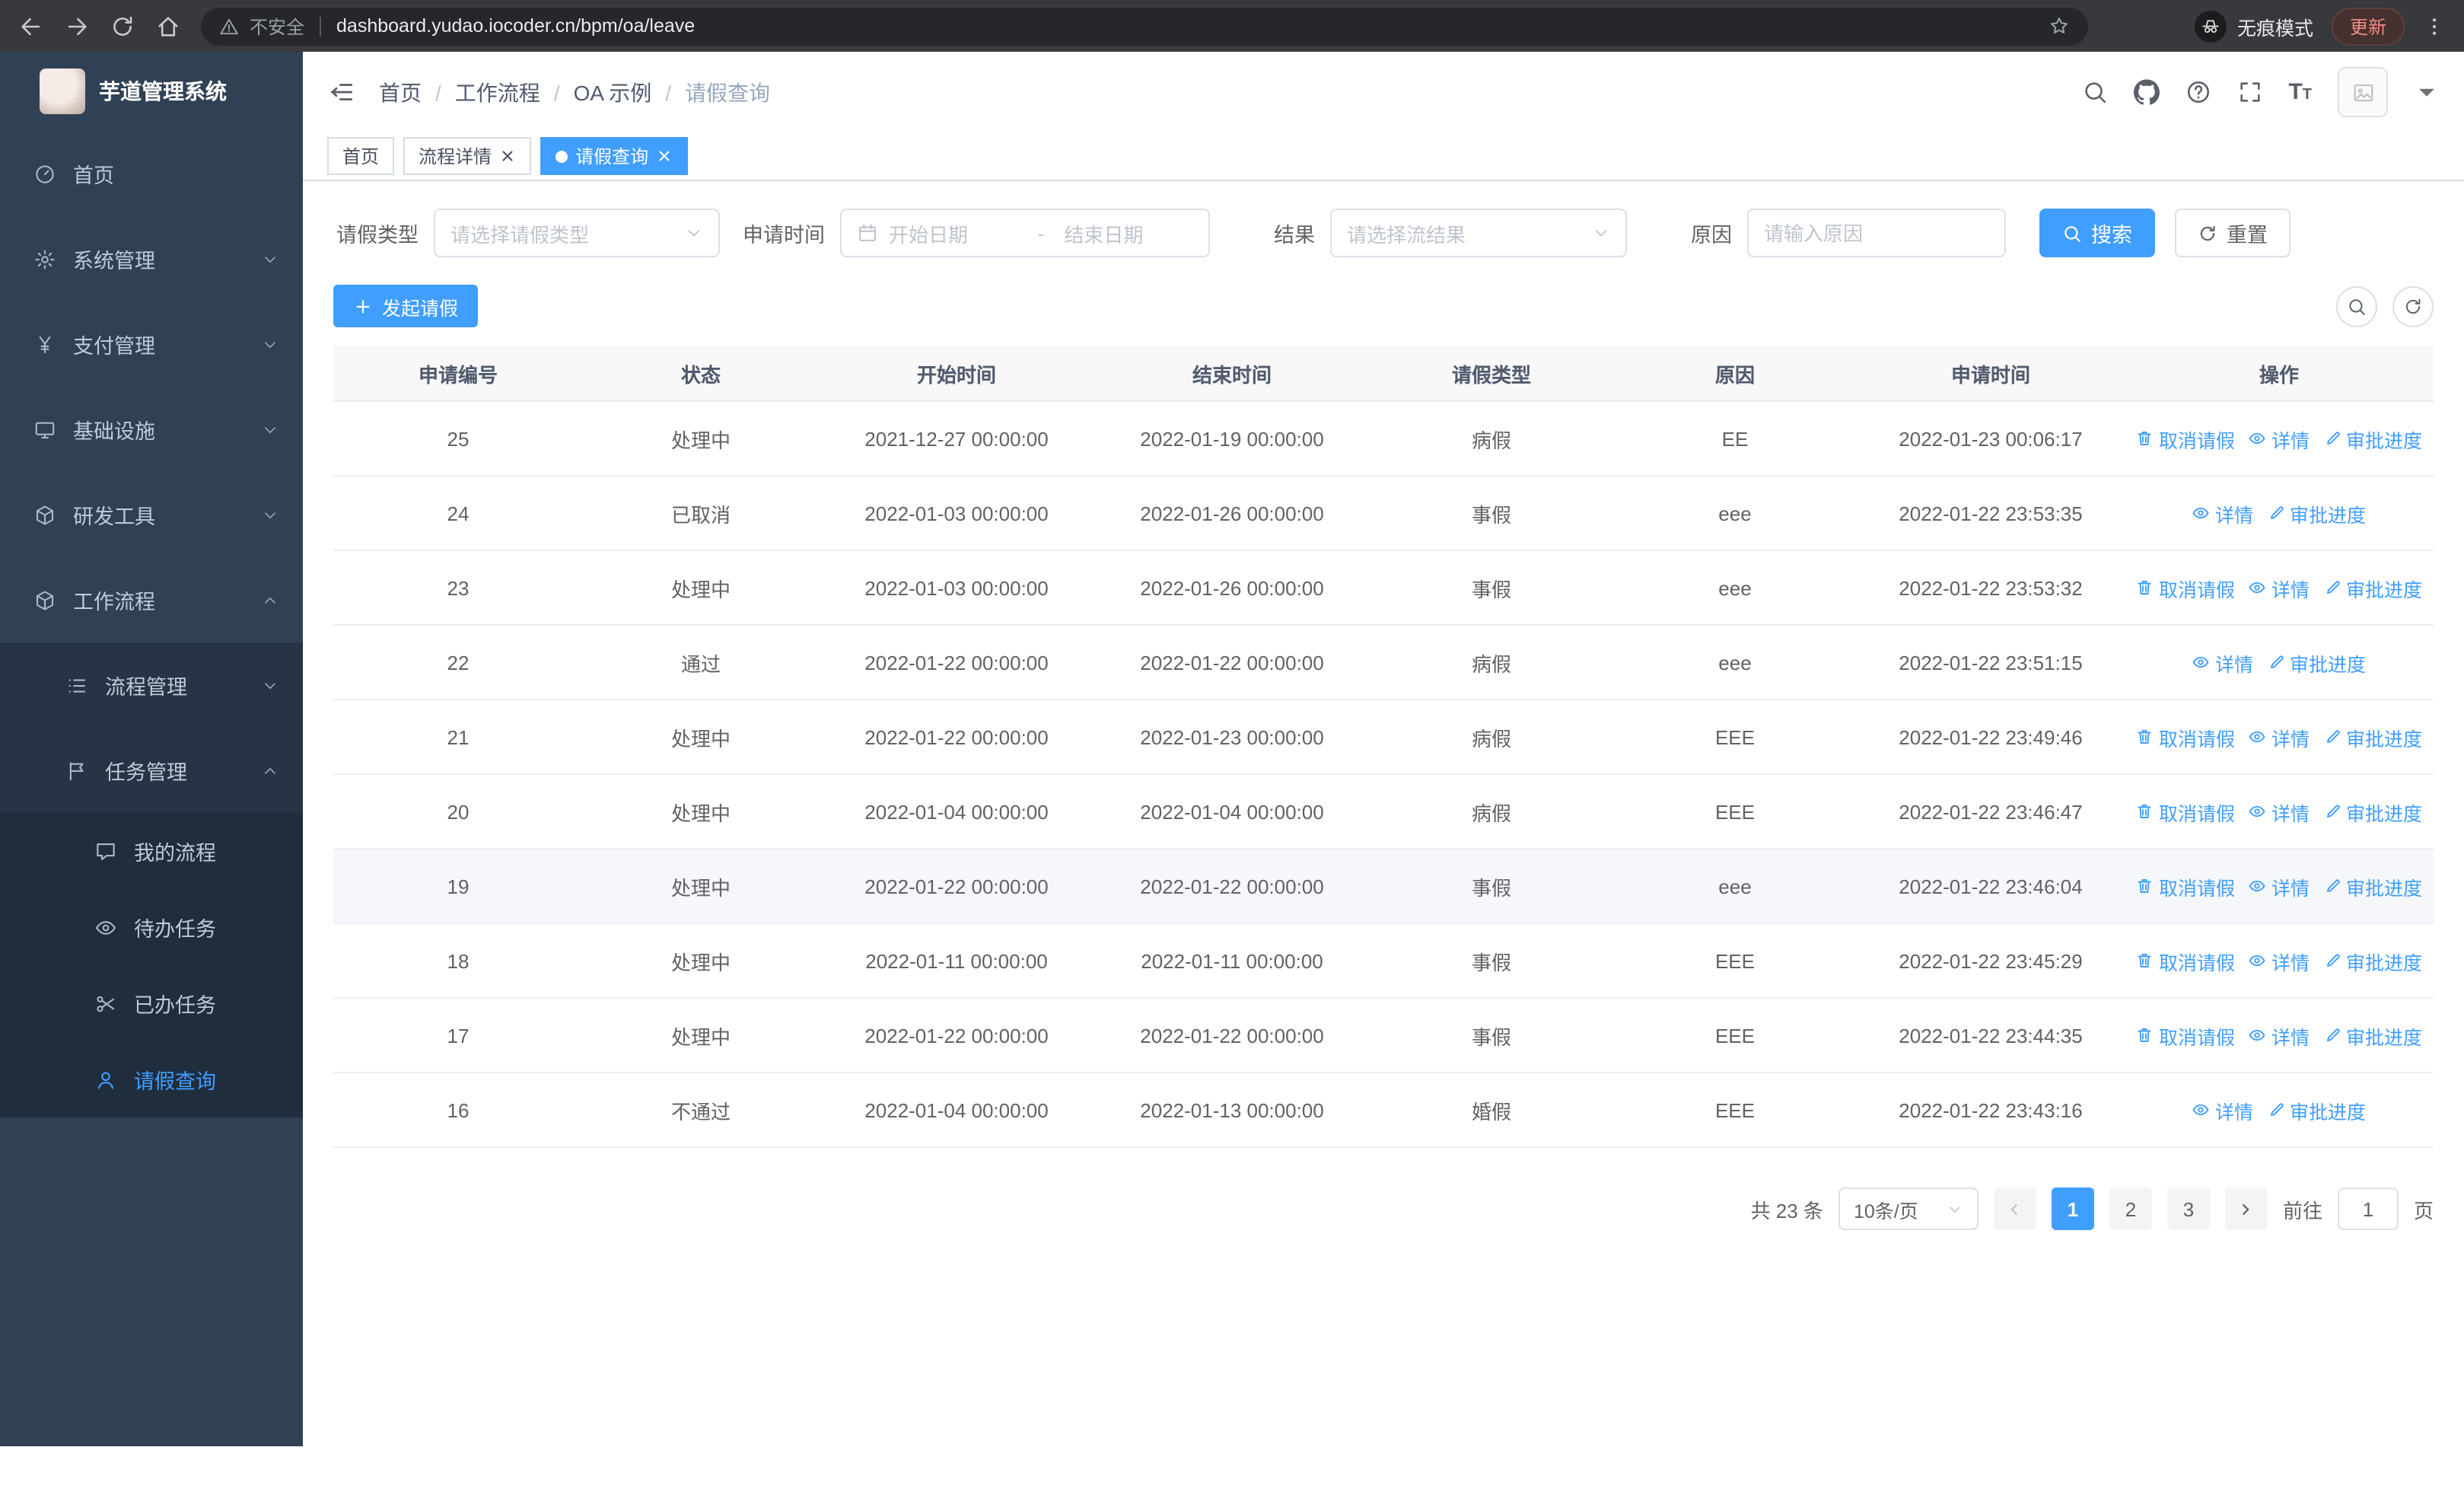  Describe the element at coordinates (151, 851) in the screenshot. I see `sidebar-item-my-process: 我的流程` at that location.